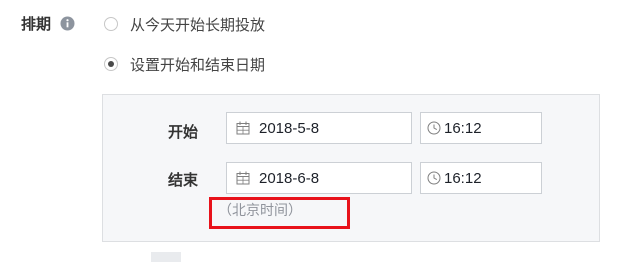  I want to click on partial-control, so click(166, 257).